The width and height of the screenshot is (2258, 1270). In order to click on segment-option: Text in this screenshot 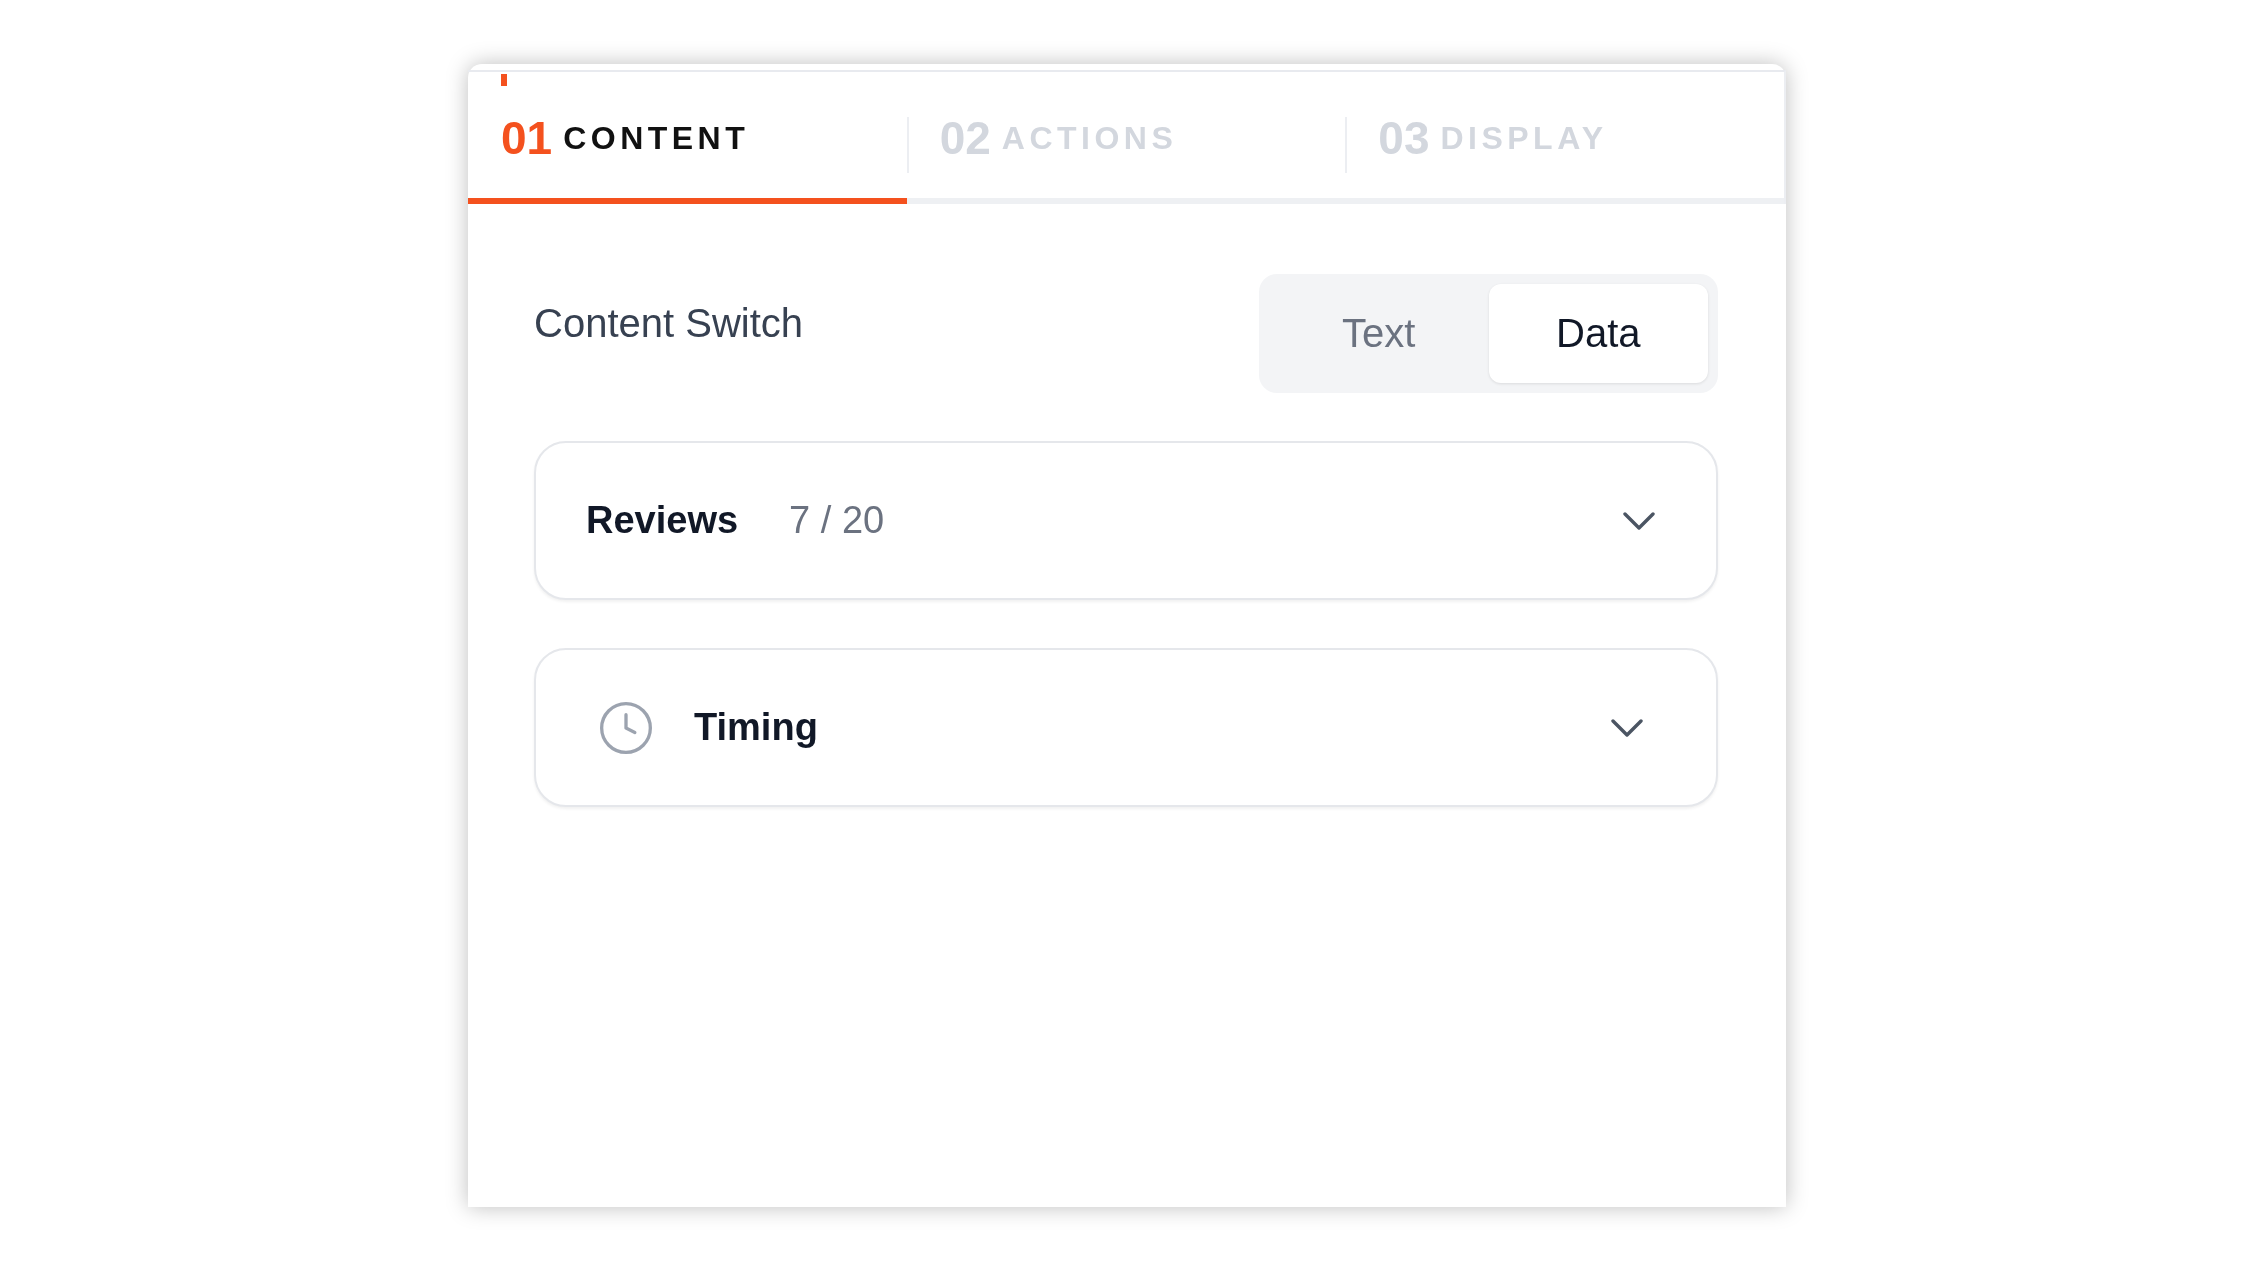, I will do `click(1379, 333)`.